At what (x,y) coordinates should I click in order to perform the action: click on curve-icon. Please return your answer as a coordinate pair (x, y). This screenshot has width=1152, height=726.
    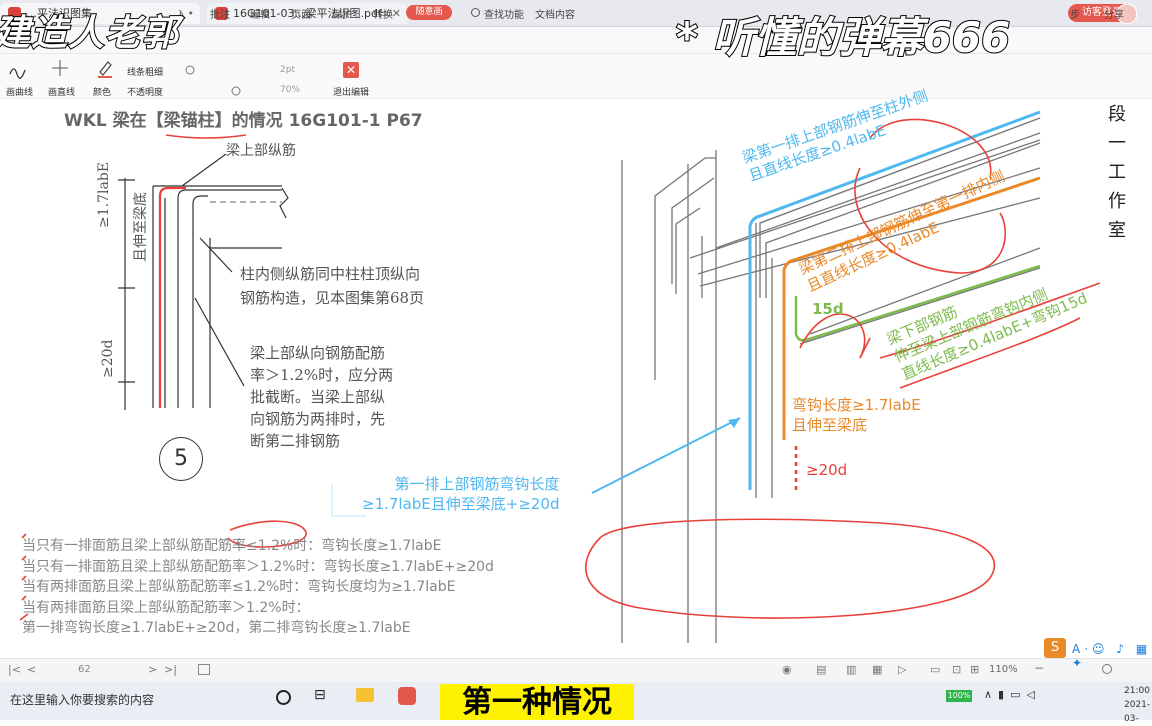
    Looking at the image, I should click on (17, 73).